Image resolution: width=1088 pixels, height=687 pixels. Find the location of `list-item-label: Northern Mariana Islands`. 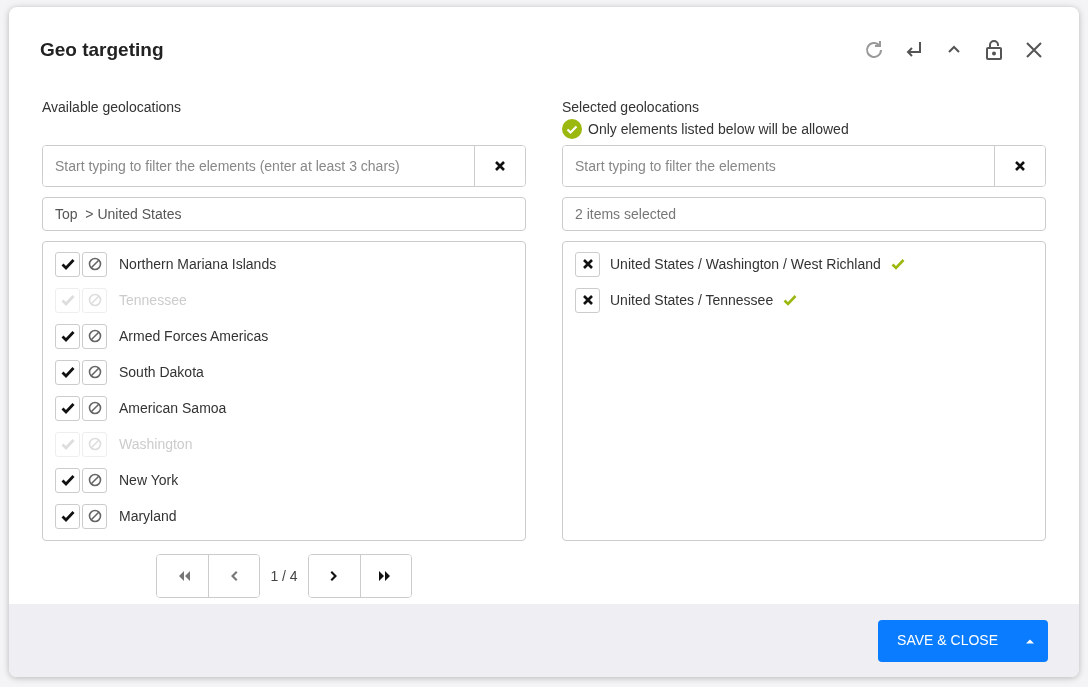

list-item-label: Northern Mariana Islands is located at coordinates (198, 264).